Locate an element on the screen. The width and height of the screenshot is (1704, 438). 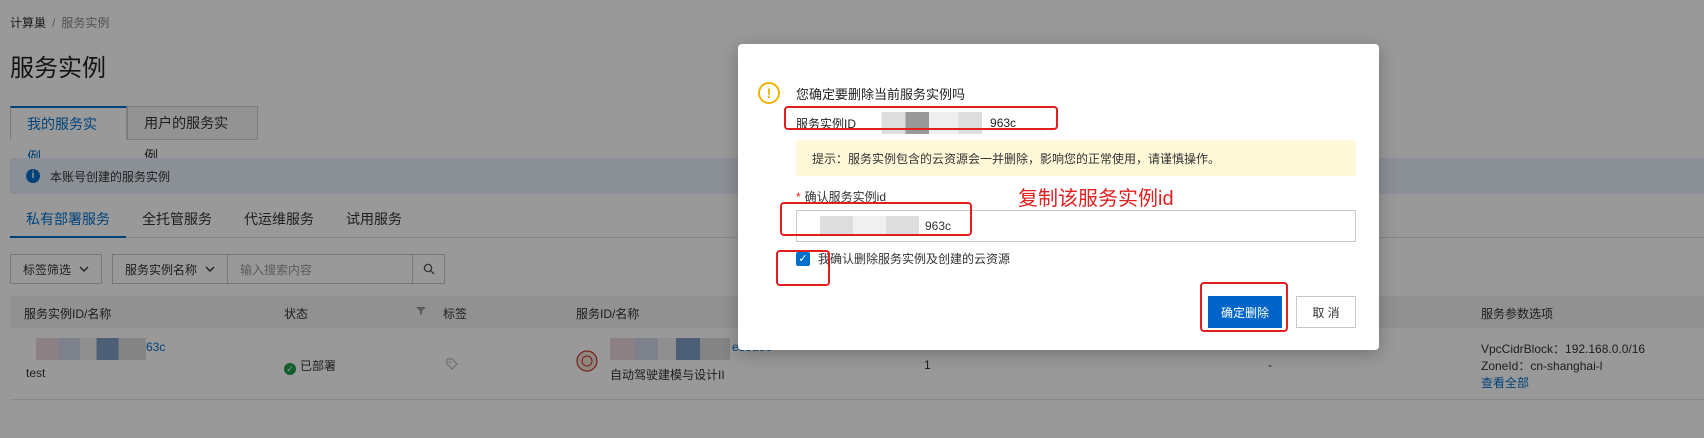
dialog-title: 您确定要删除当前服务实例吗 is located at coordinates (881, 94).